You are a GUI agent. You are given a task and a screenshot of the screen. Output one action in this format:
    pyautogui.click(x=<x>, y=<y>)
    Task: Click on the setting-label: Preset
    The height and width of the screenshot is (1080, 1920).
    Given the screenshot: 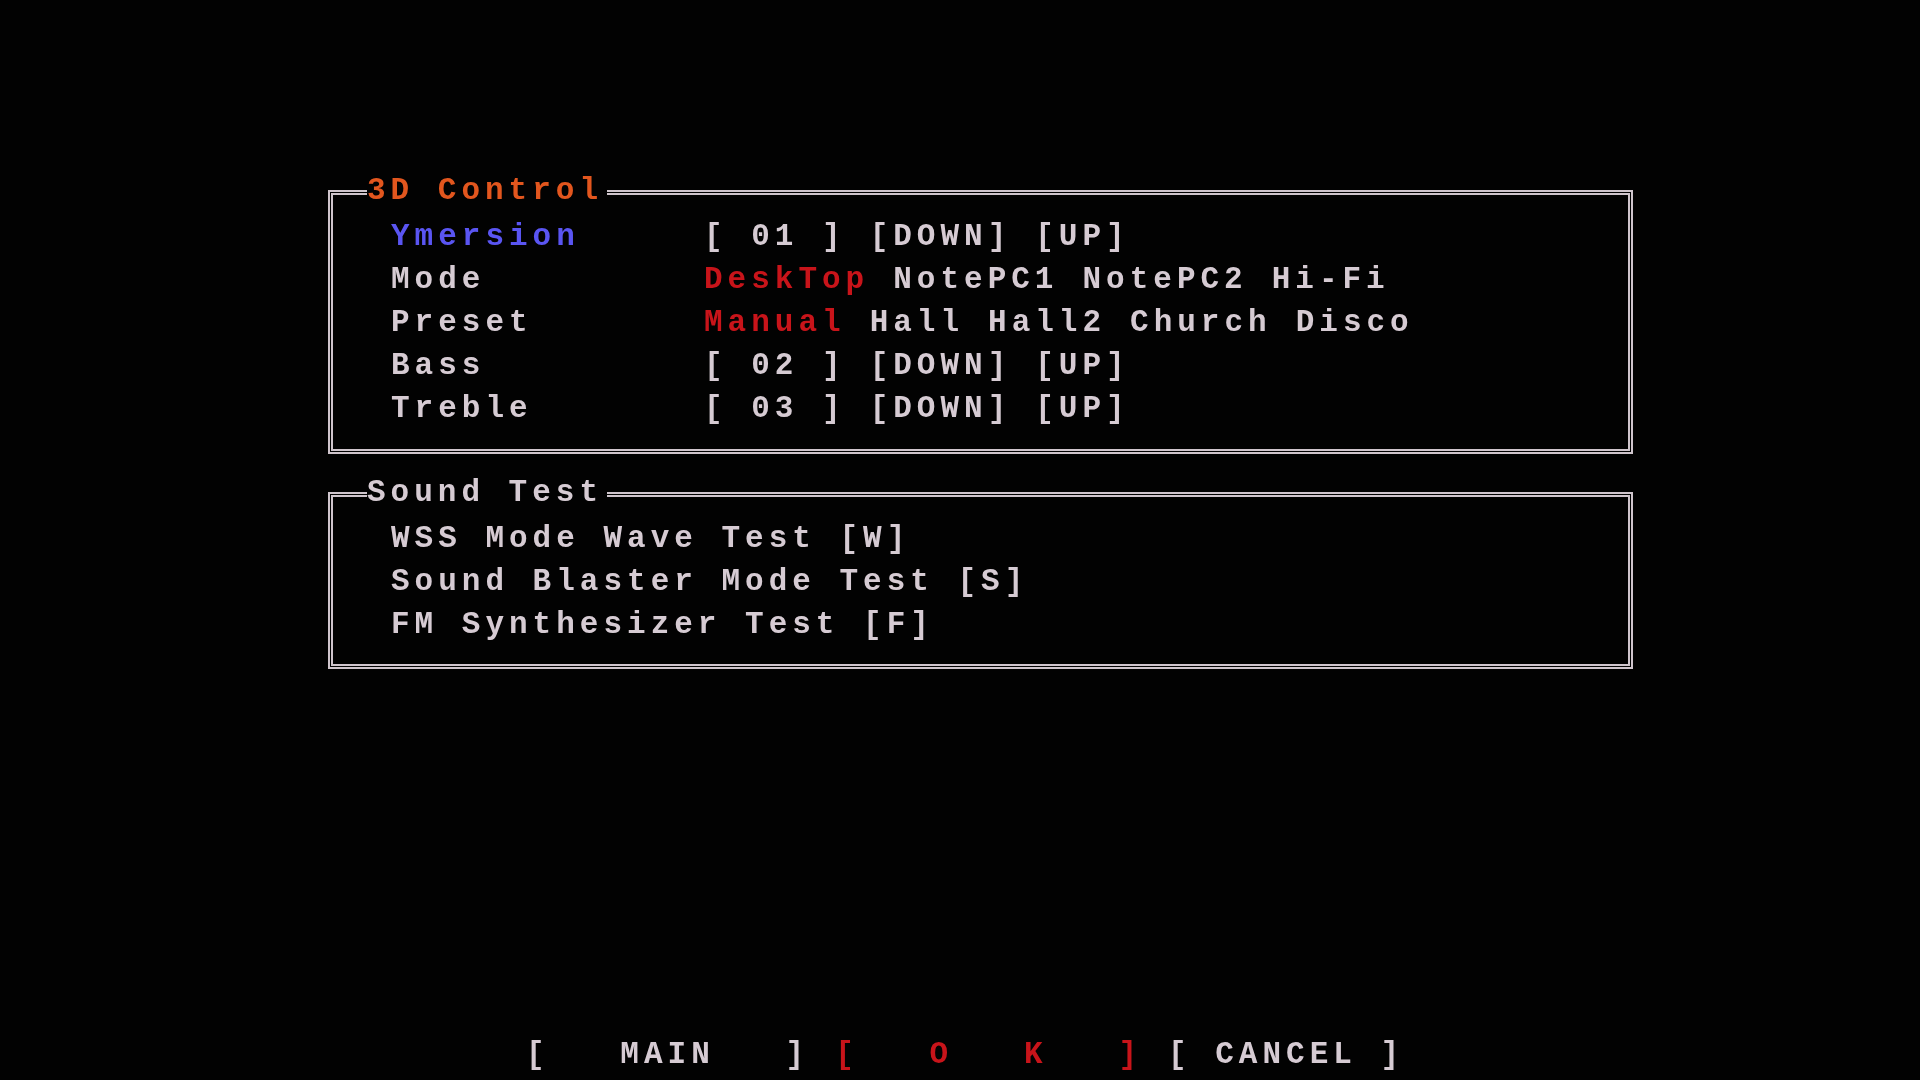 What is the action you would take?
    pyautogui.click(x=547, y=322)
    